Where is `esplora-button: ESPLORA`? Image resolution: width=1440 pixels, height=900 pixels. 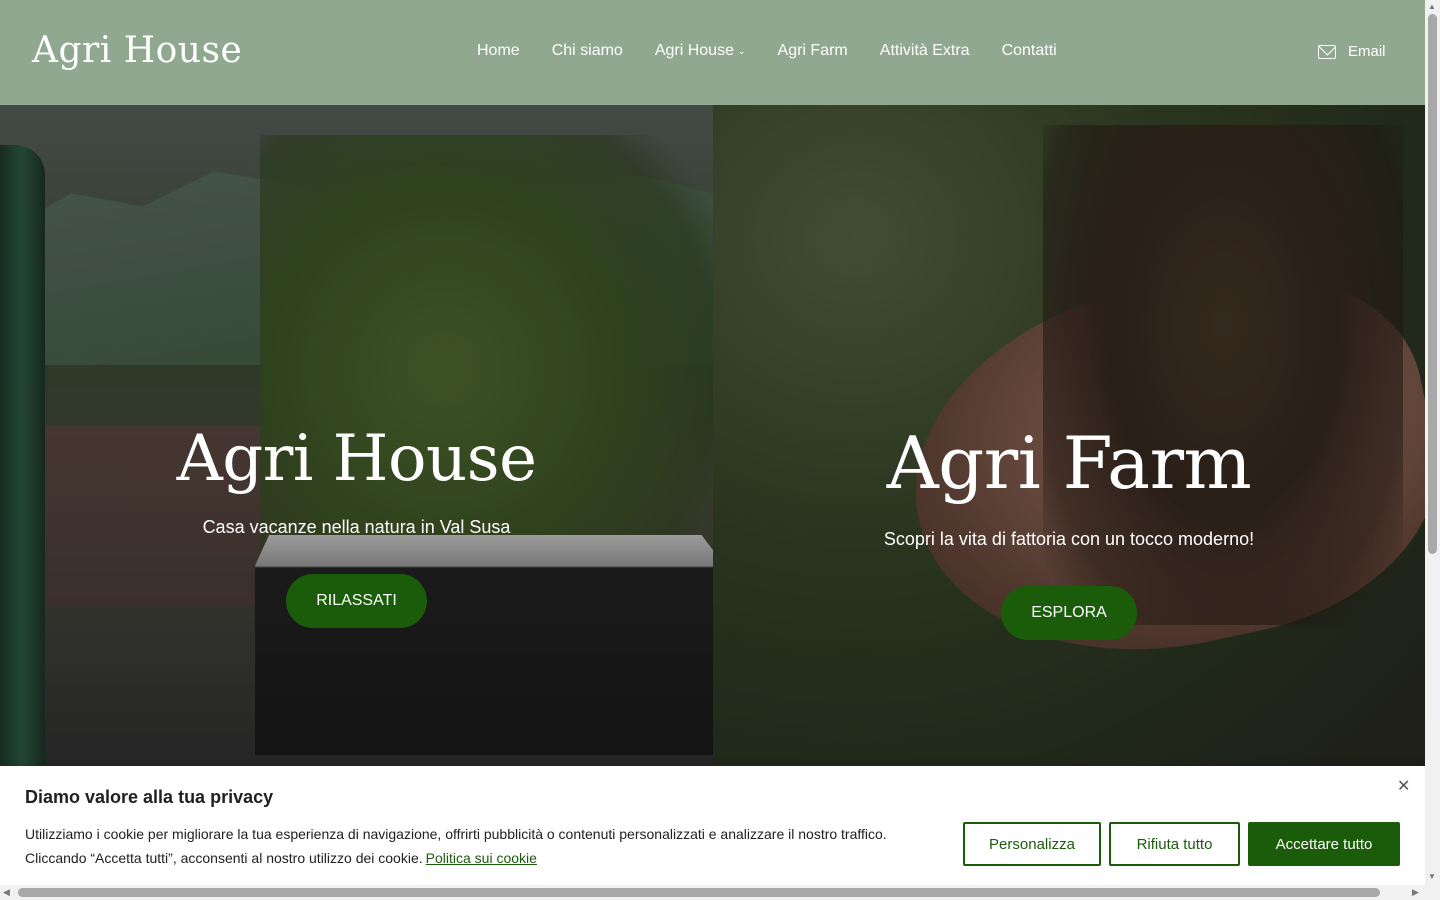
esplora-button: ESPLORA is located at coordinates (1069, 613).